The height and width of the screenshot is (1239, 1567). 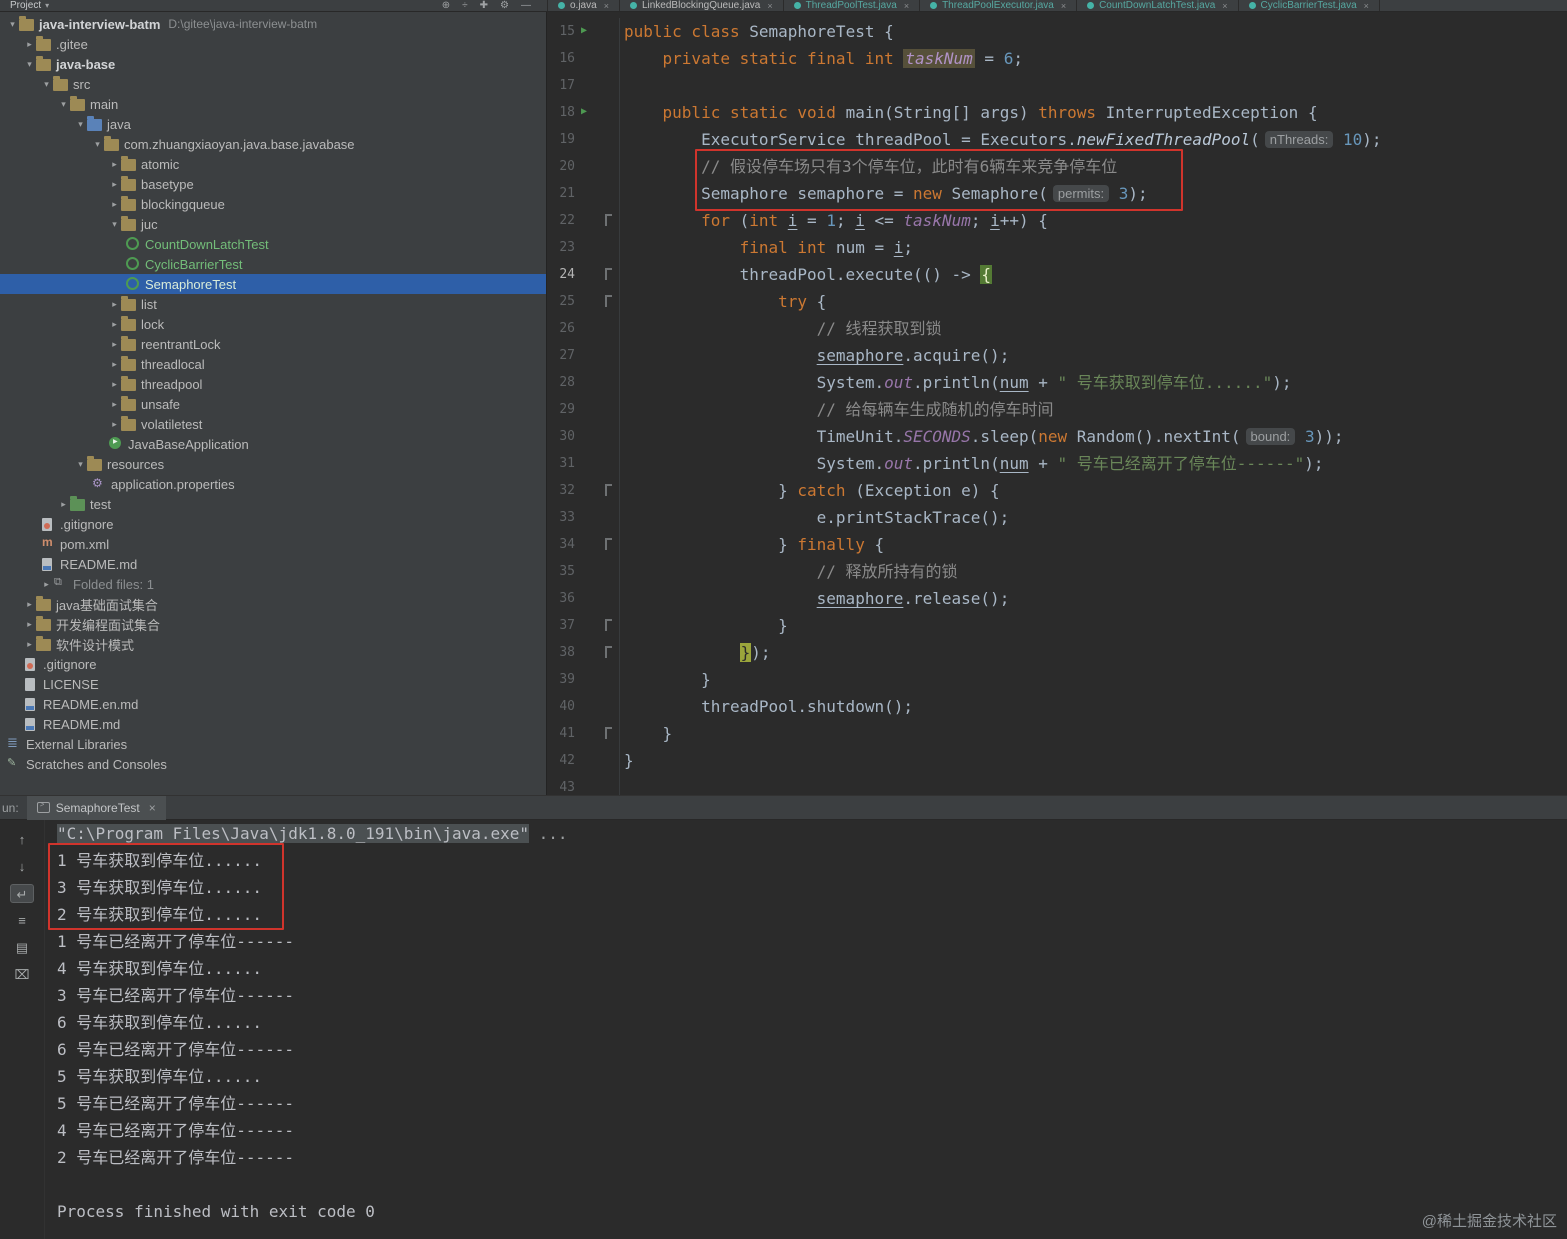 What do you see at coordinates (561, 139) in the screenshot?
I see `line-number: 19` at bounding box center [561, 139].